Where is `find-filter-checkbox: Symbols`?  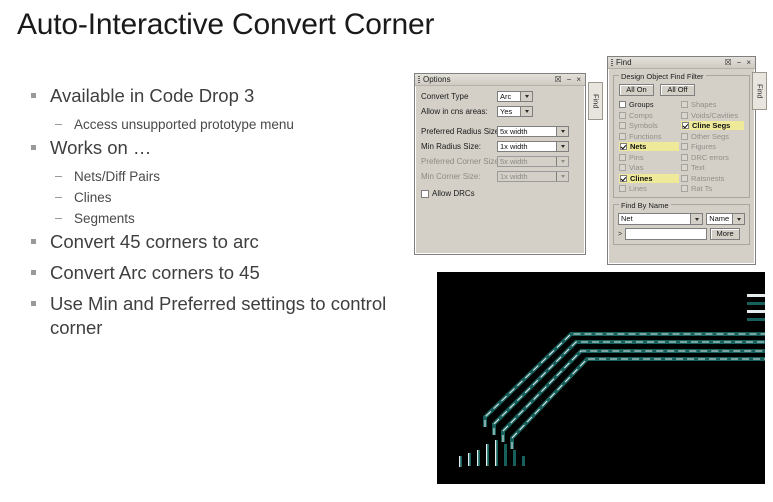
find-filter-checkbox: Symbols is located at coordinates (649, 125).